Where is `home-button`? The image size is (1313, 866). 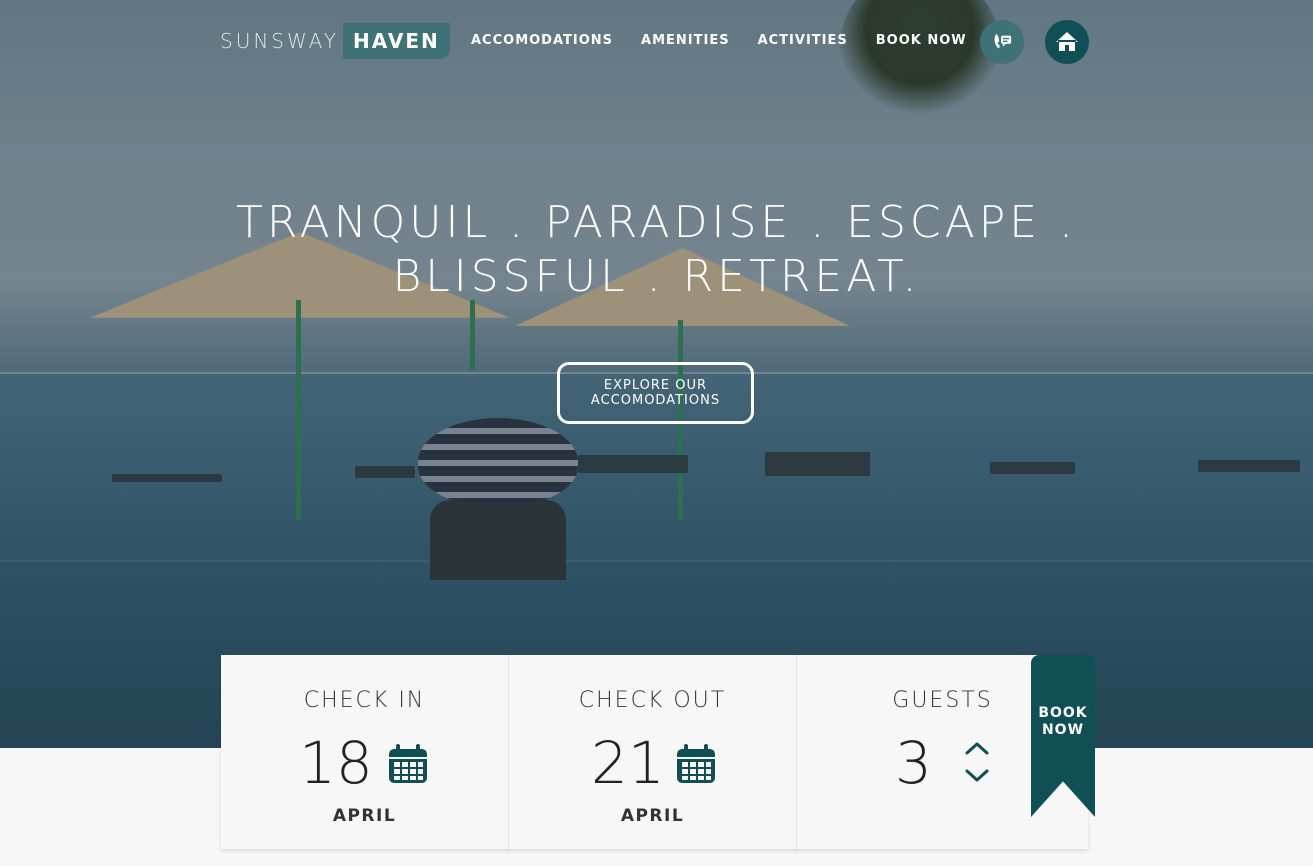 home-button is located at coordinates (1067, 42).